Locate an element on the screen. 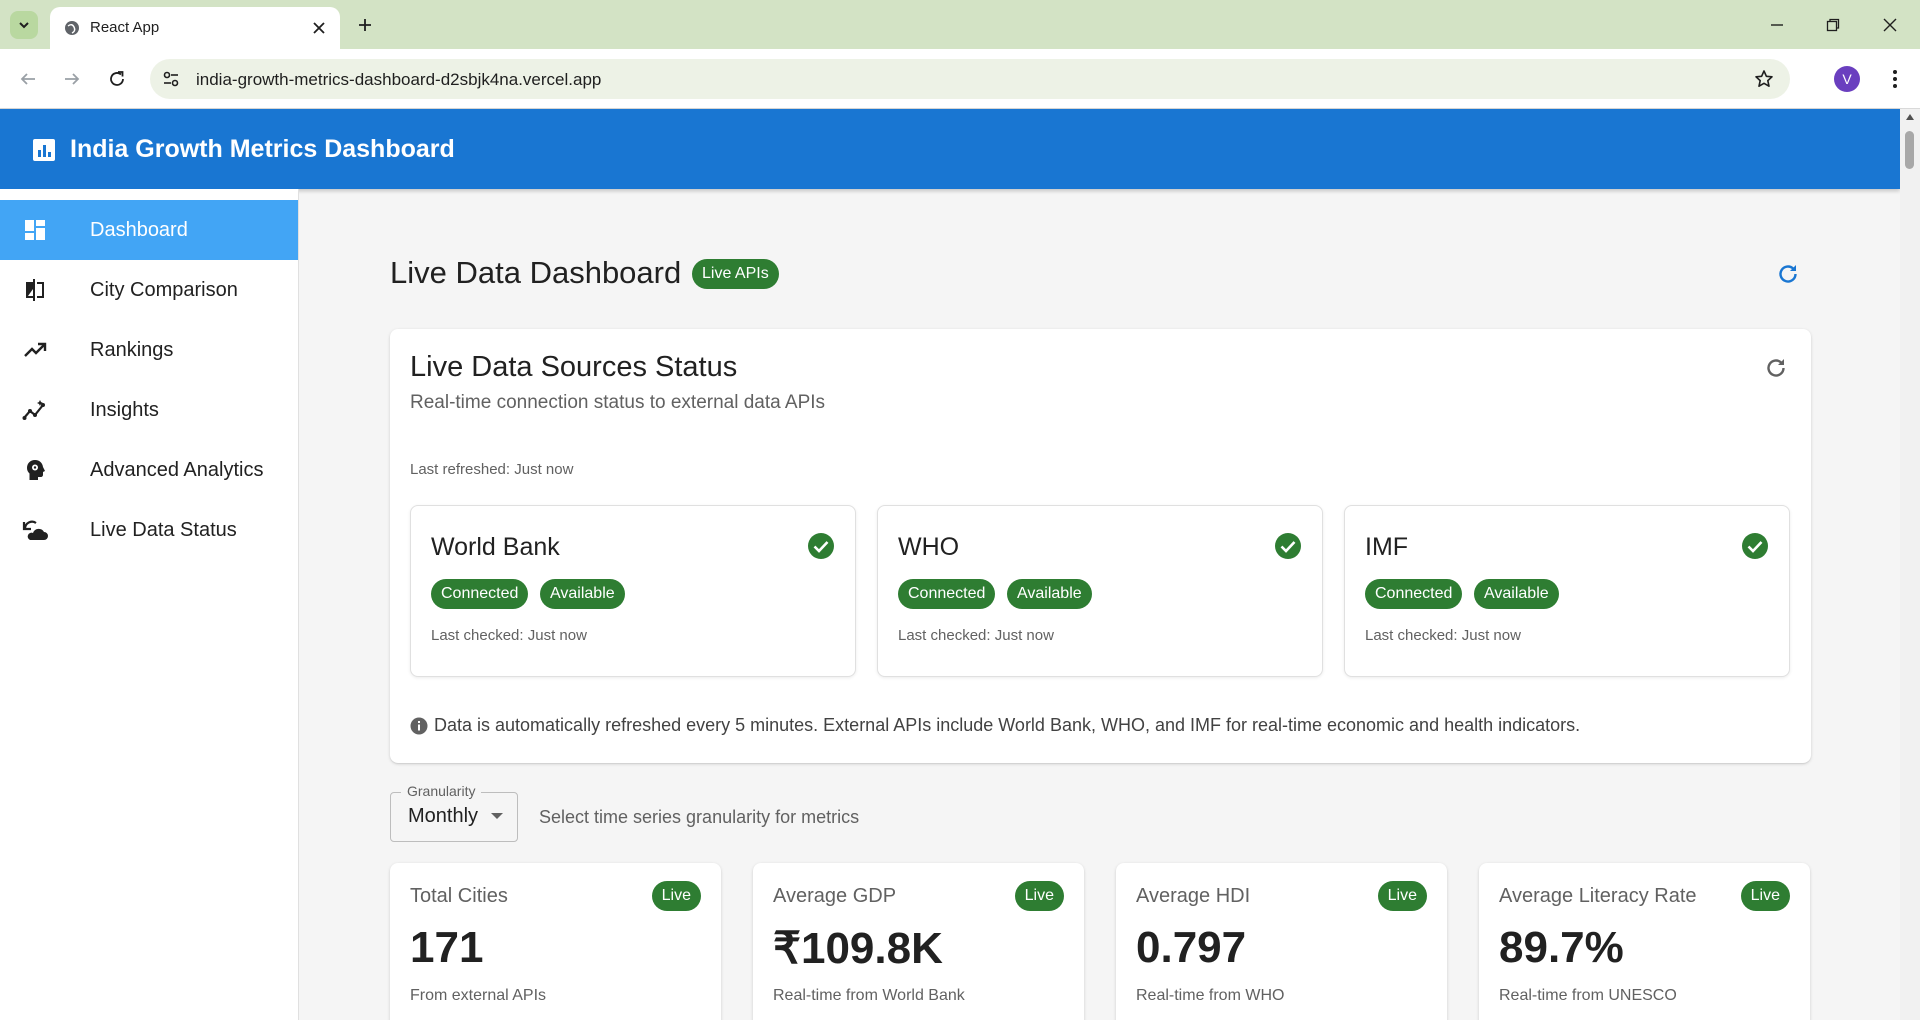  page-scrollbar is located at coordinates (1910, 564).